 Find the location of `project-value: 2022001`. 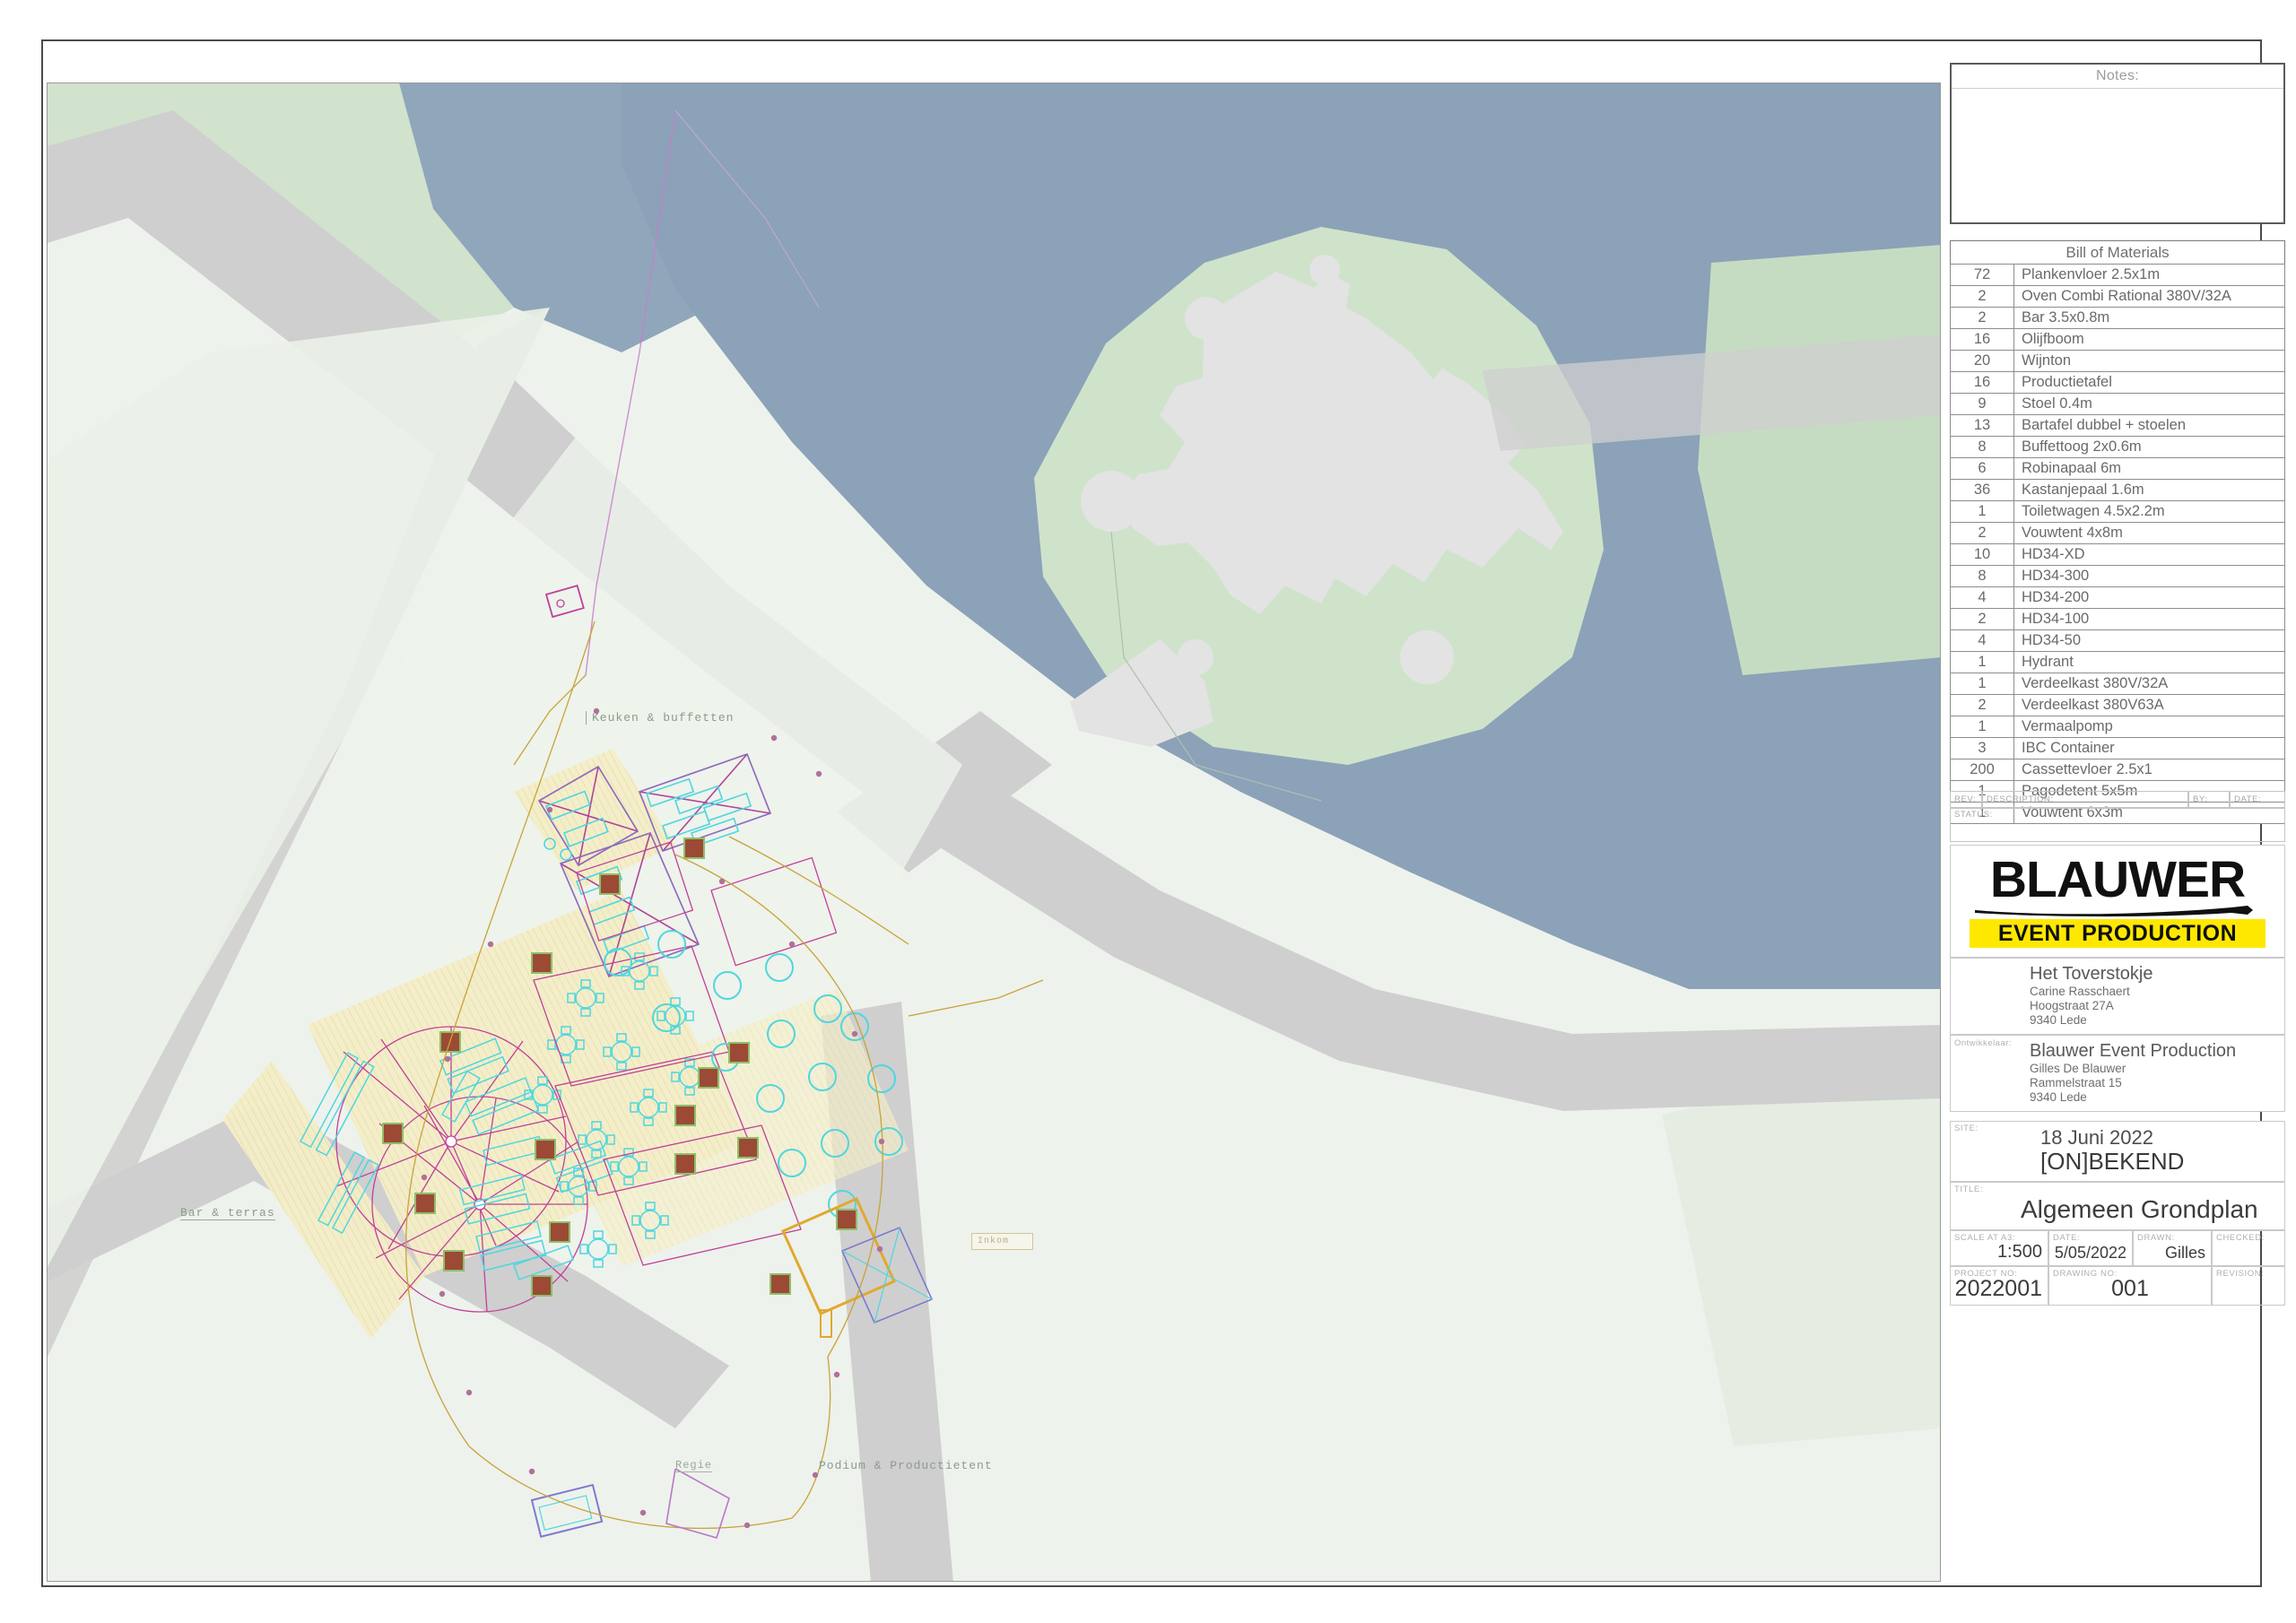

project-value: 2022001 is located at coordinates (1998, 1288).